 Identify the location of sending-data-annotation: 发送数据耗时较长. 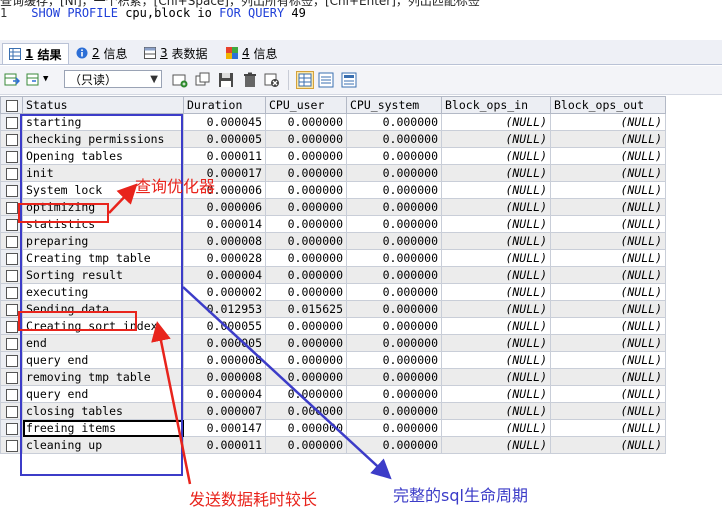
(253, 499).